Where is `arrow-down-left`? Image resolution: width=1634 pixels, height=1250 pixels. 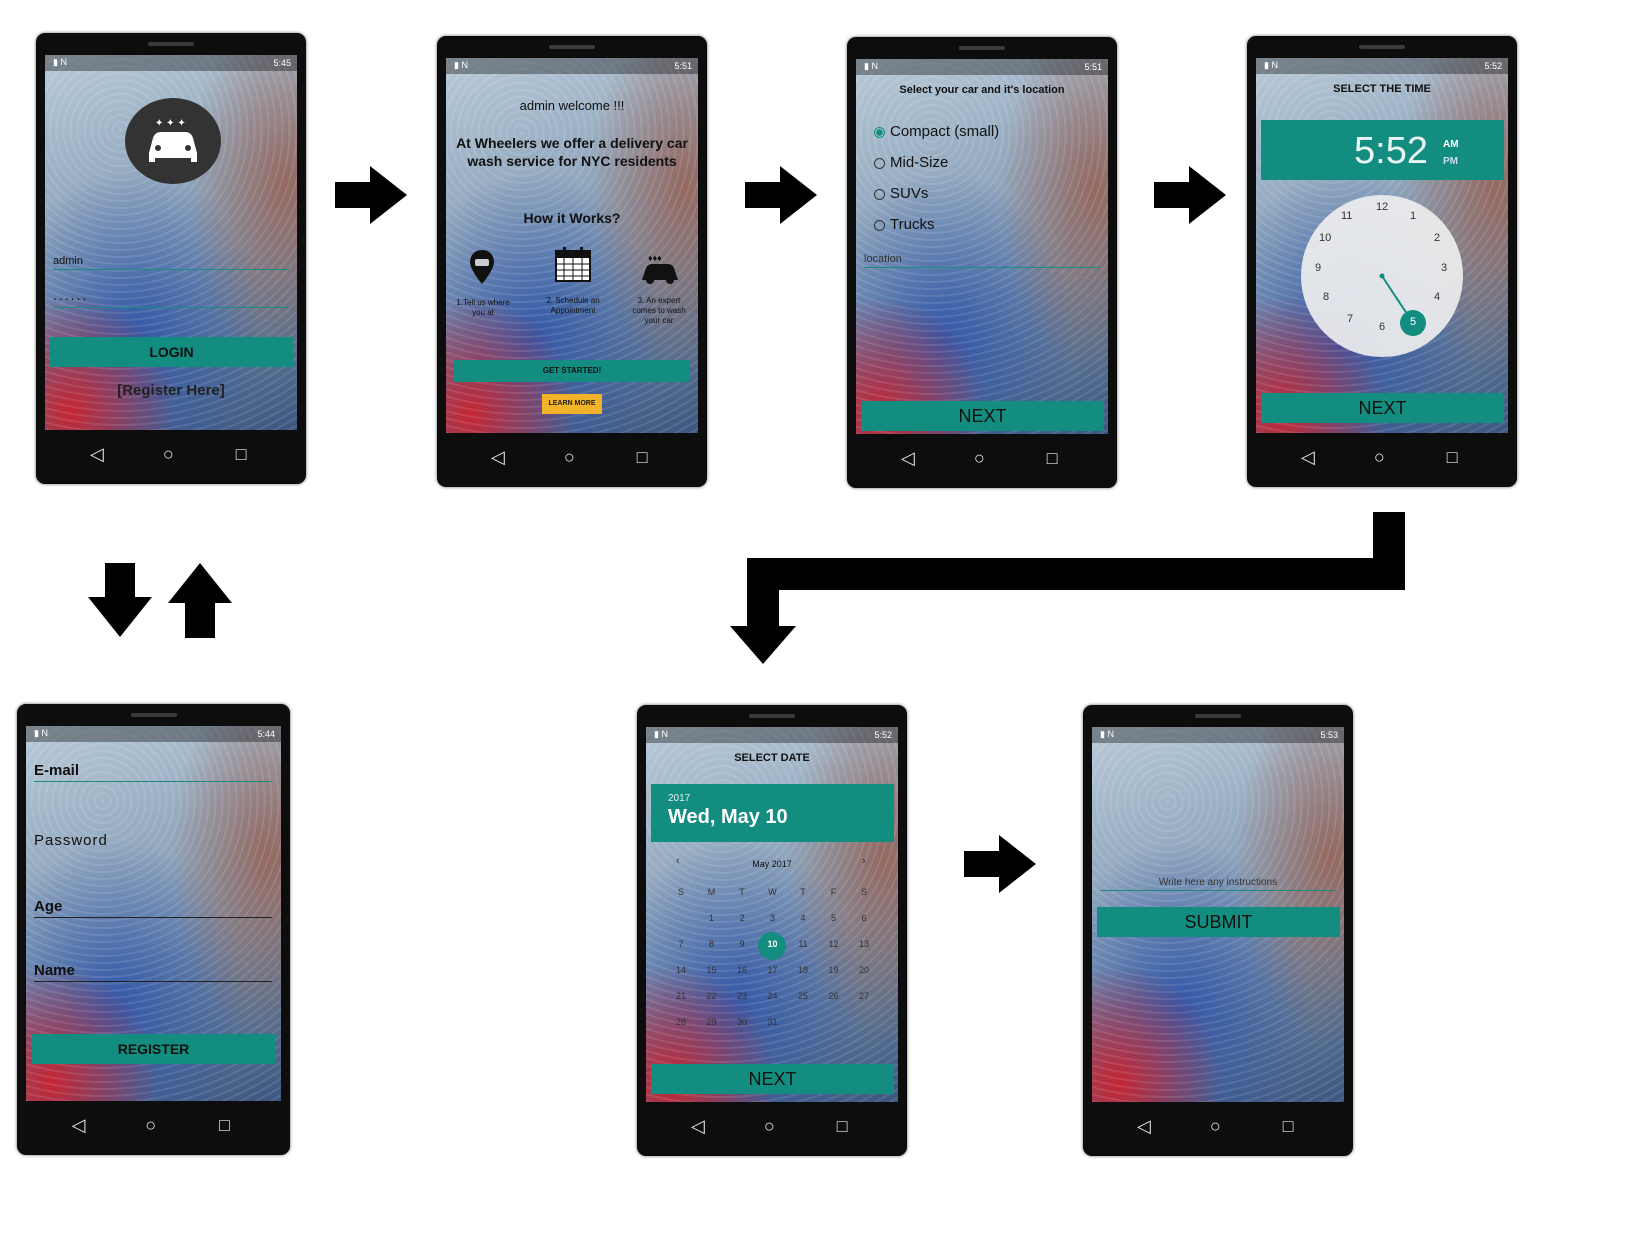 arrow-down-left is located at coordinates (120, 600).